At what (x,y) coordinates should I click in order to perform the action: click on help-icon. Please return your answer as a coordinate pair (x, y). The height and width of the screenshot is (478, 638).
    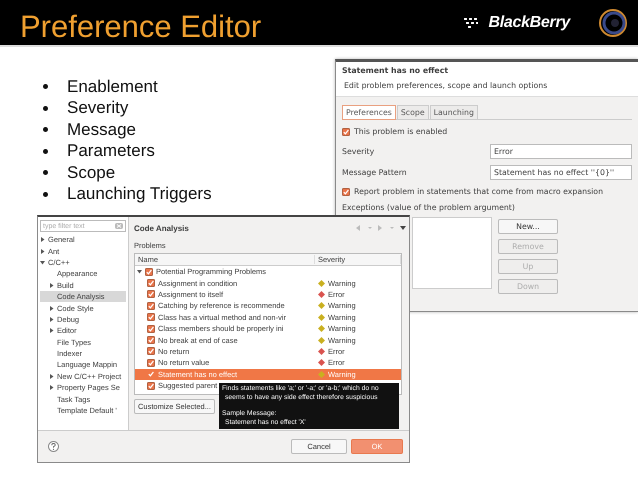
    Looking at the image, I should click on (53, 446).